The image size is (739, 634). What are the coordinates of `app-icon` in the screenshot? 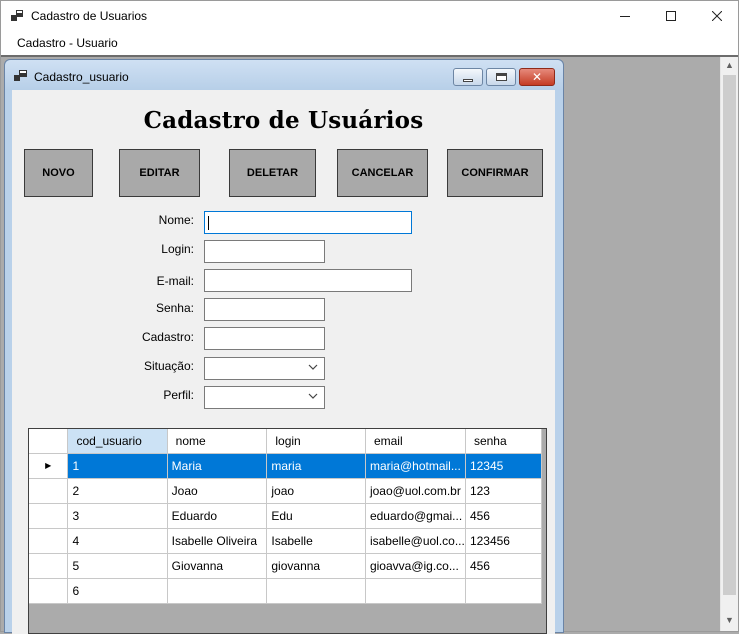 It's located at (17, 15).